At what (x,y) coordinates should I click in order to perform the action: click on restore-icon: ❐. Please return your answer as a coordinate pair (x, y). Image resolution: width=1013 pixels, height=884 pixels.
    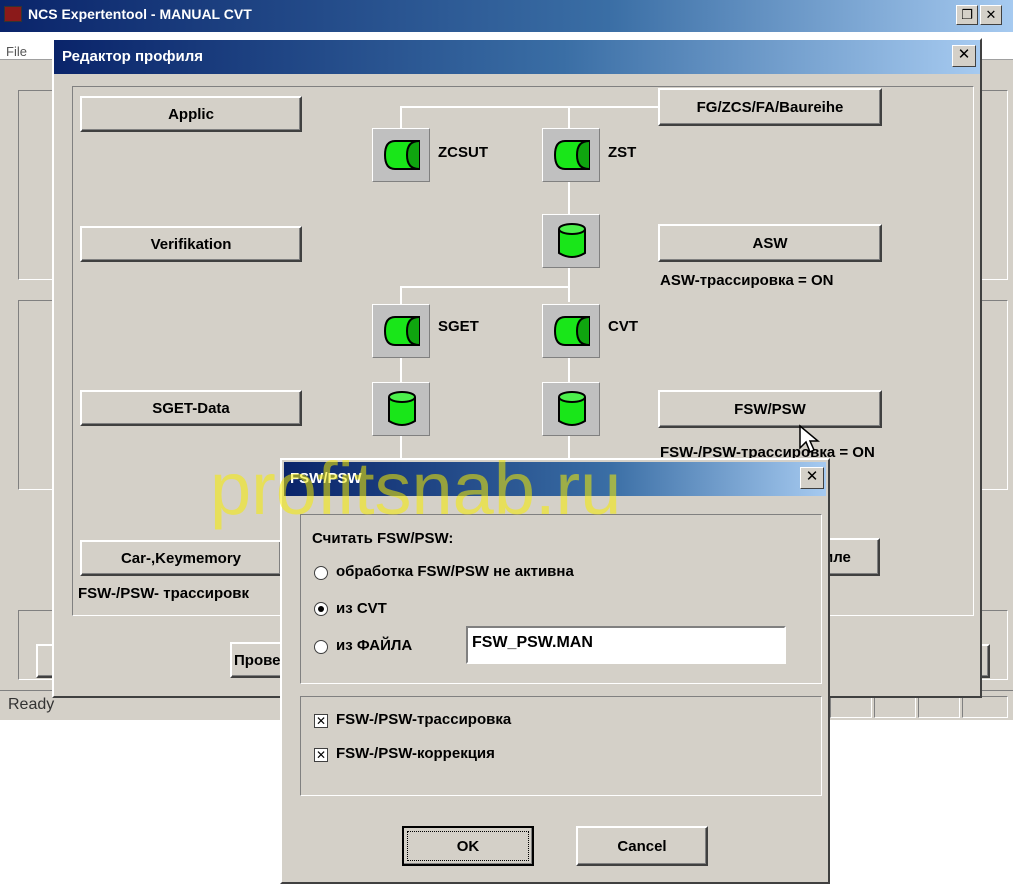
    Looking at the image, I should click on (967, 15).